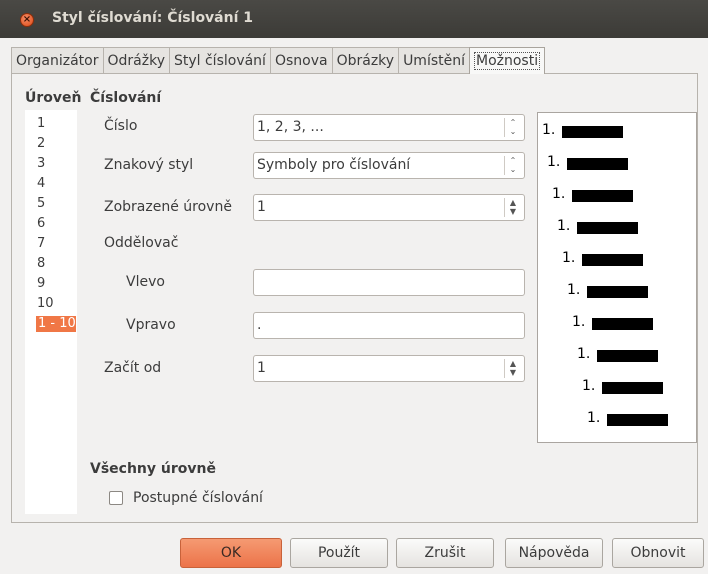 Image resolution: width=708 pixels, height=574 pixels. What do you see at coordinates (121, 126) in the screenshot?
I see `cislo-label: Číslo` at bounding box center [121, 126].